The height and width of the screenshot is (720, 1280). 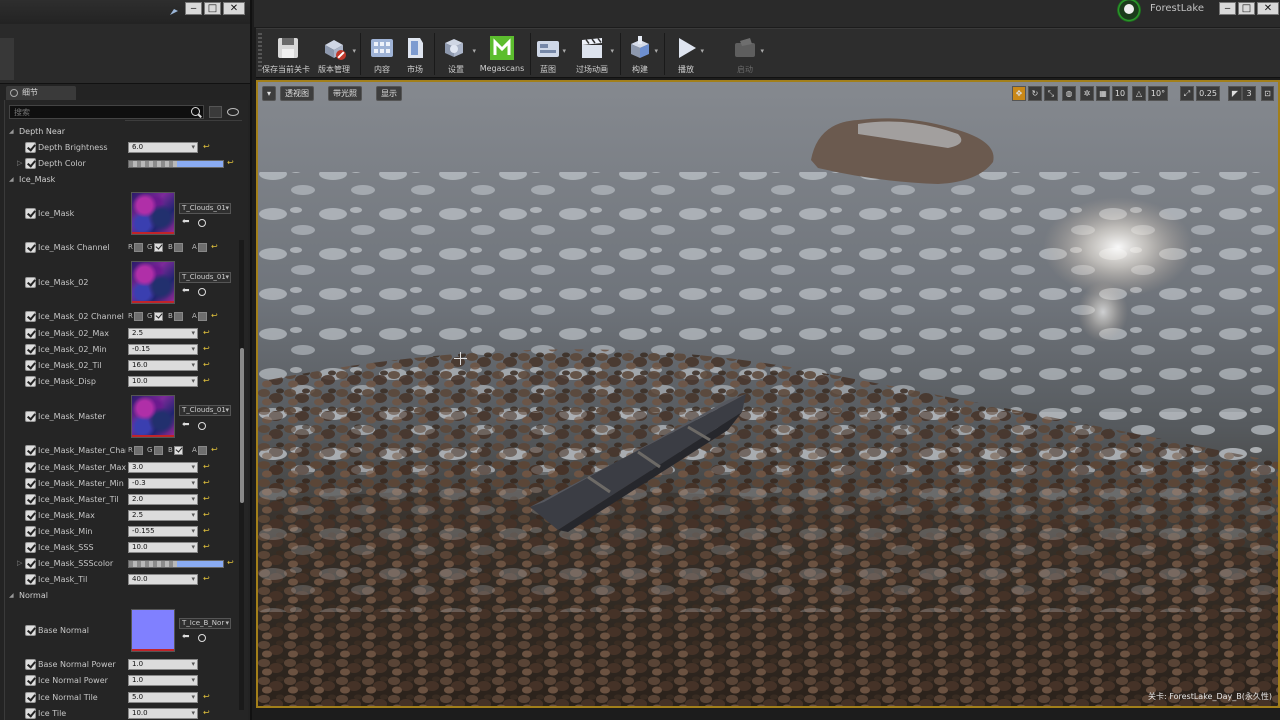 What do you see at coordinates (502, 54) in the screenshot?
I see `megascans-button: Megascans` at bounding box center [502, 54].